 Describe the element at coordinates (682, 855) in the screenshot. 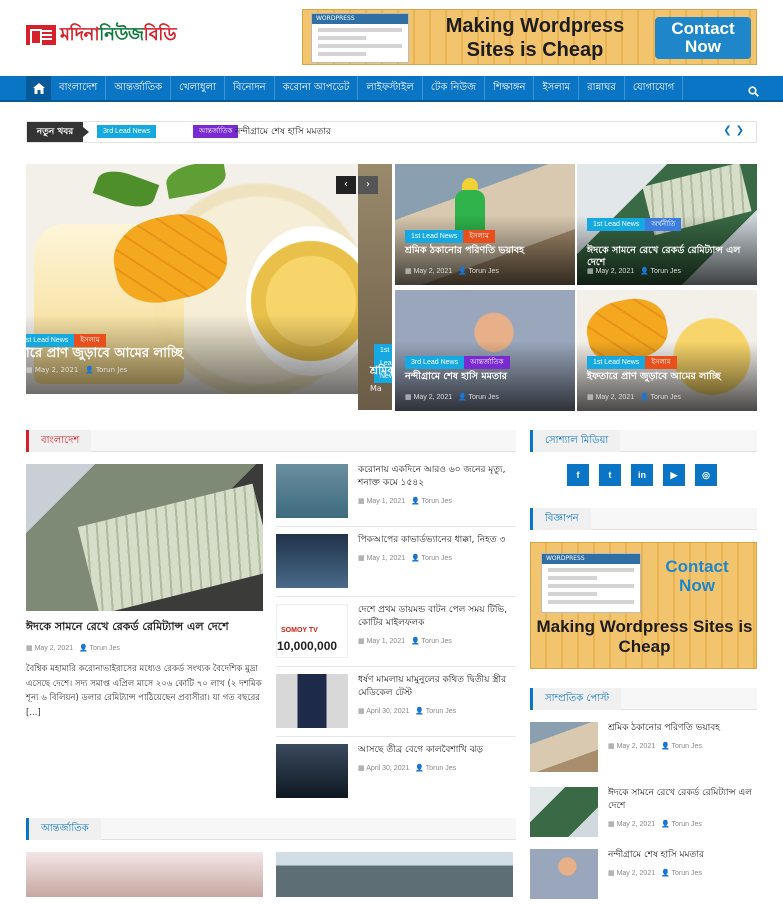

I see `recent-title: নন্দীগ্রামে শেষ হাসি মমতার` at that location.